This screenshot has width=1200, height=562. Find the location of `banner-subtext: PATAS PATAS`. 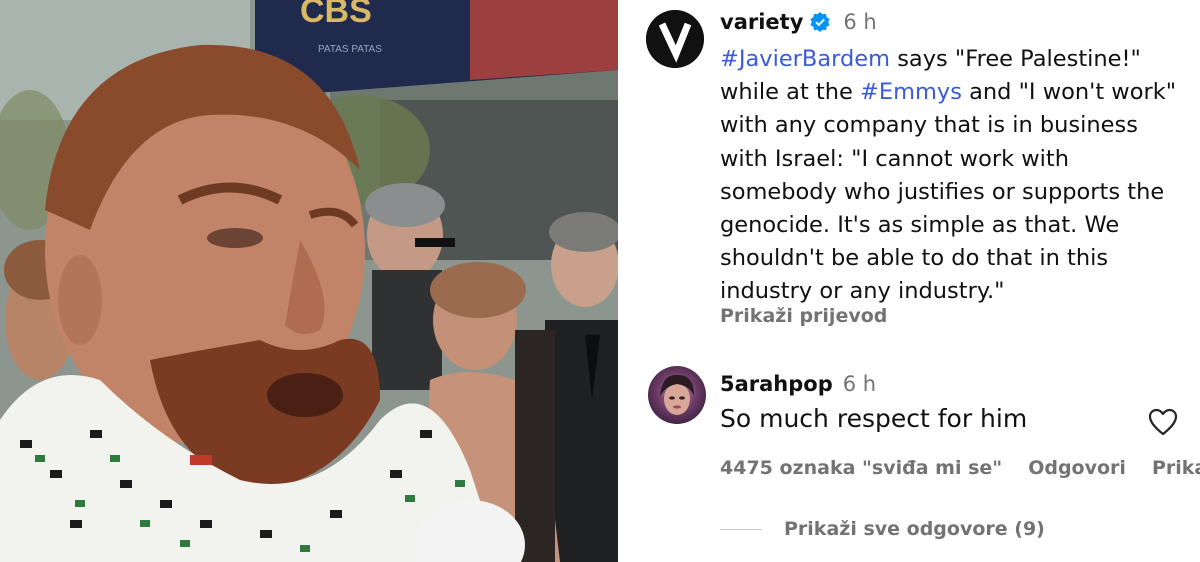

banner-subtext: PATAS PATAS is located at coordinates (350, 49).